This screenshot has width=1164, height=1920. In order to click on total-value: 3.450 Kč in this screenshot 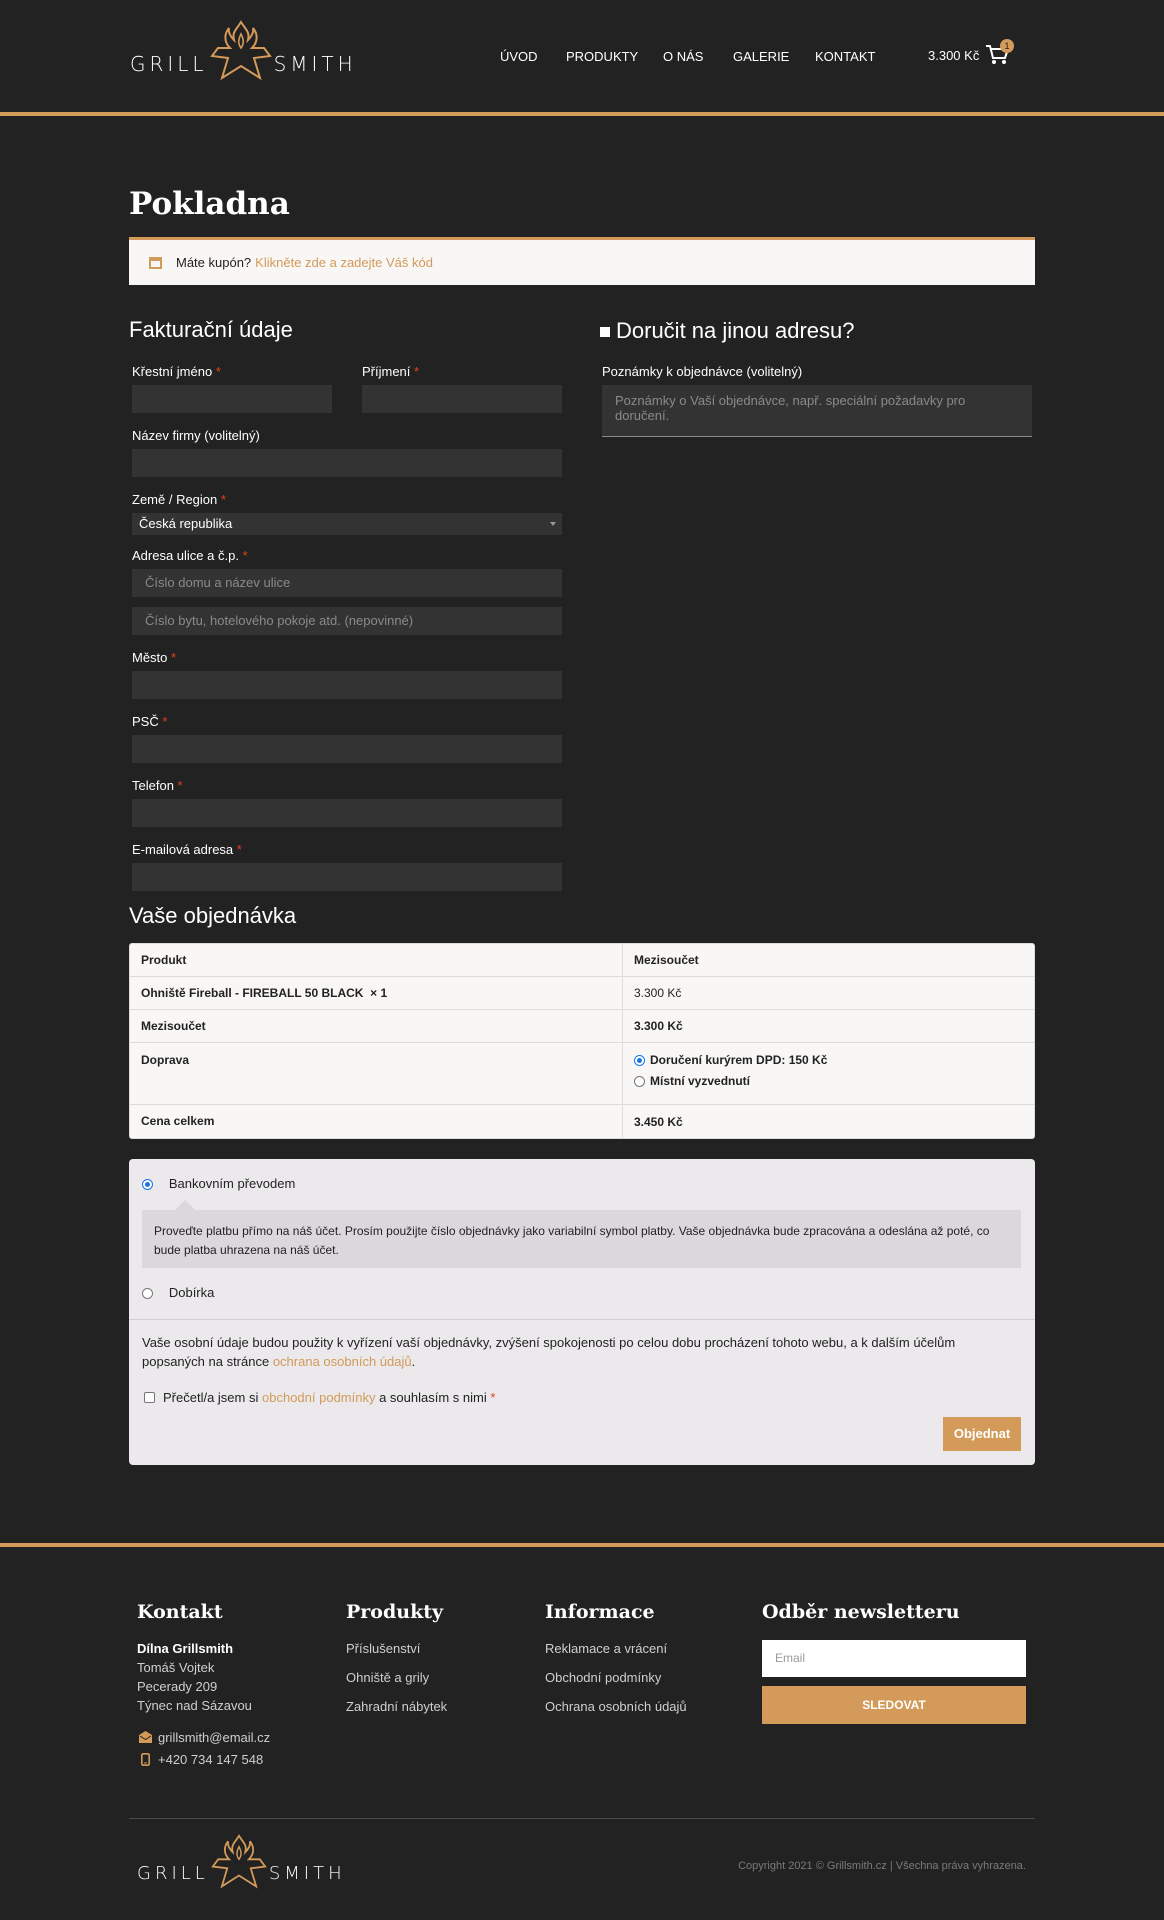, I will do `click(658, 1121)`.